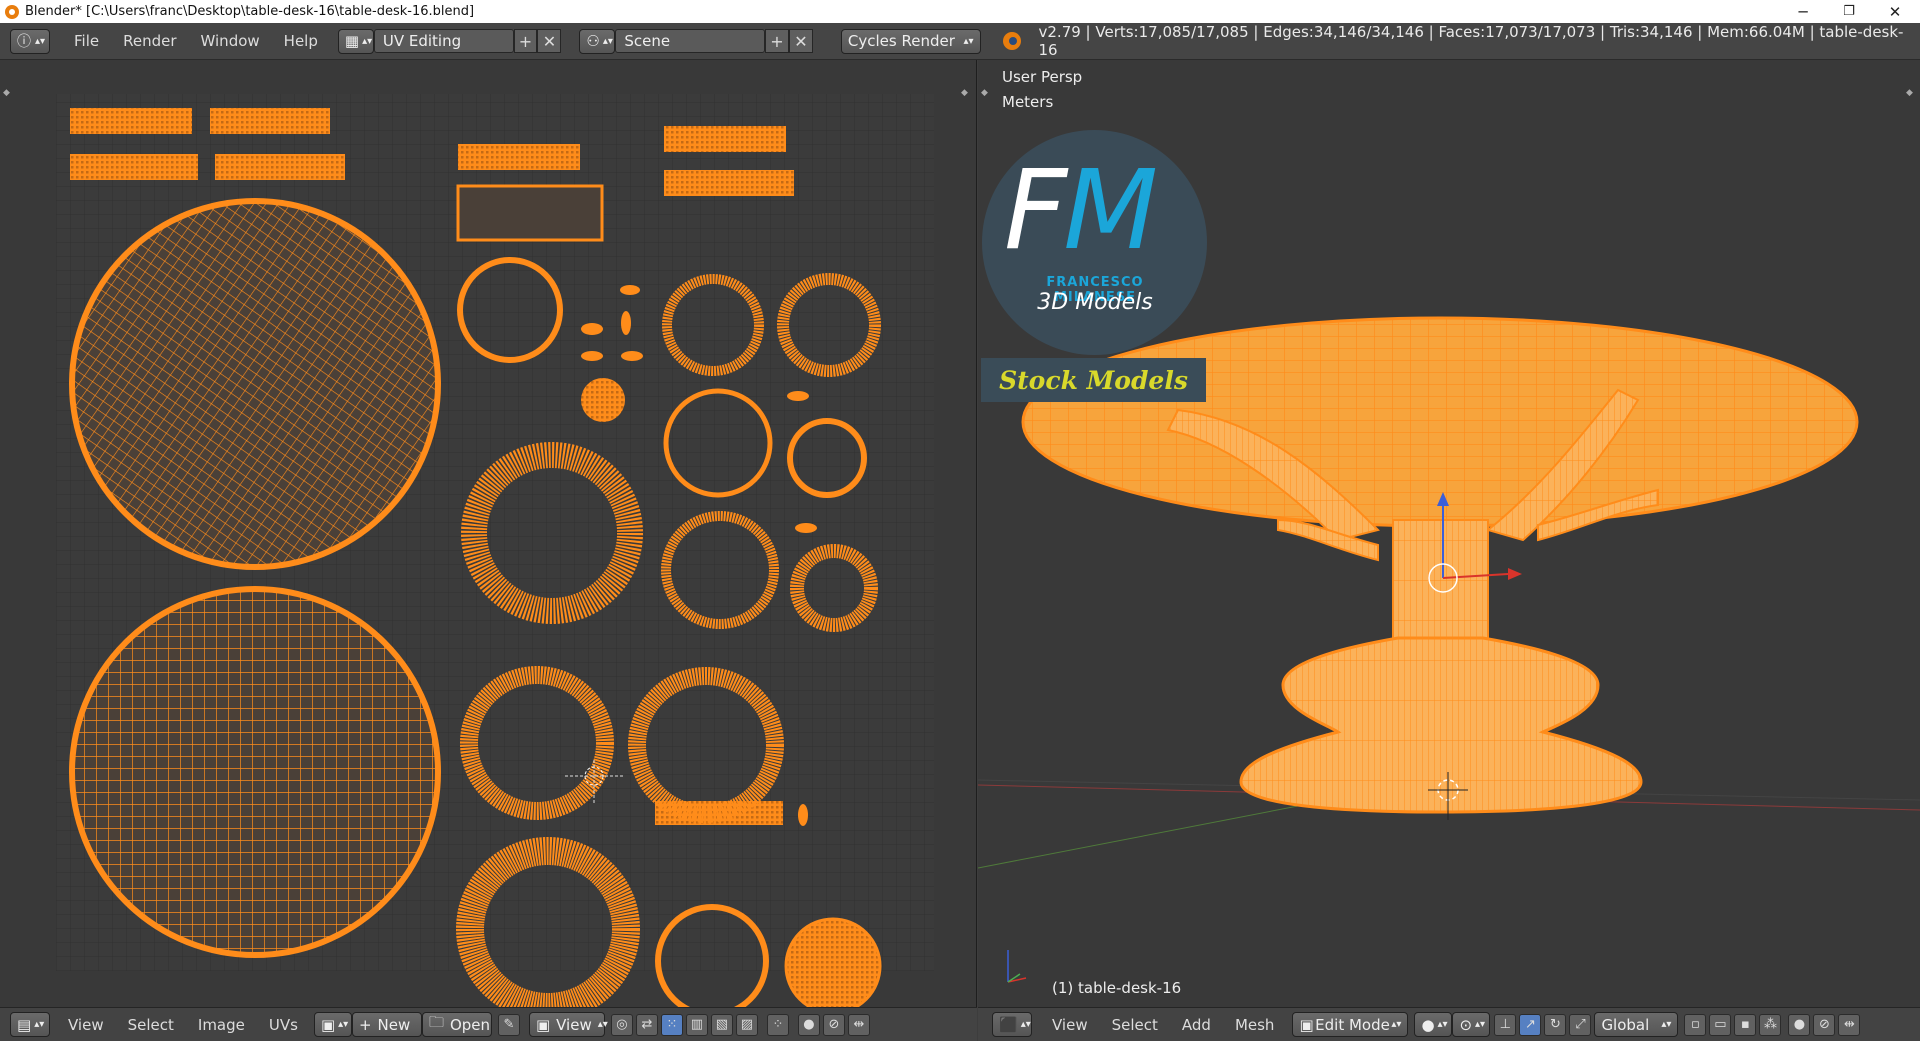  Describe the element at coordinates (149, 41) in the screenshot. I see `menu-render: Render` at that location.